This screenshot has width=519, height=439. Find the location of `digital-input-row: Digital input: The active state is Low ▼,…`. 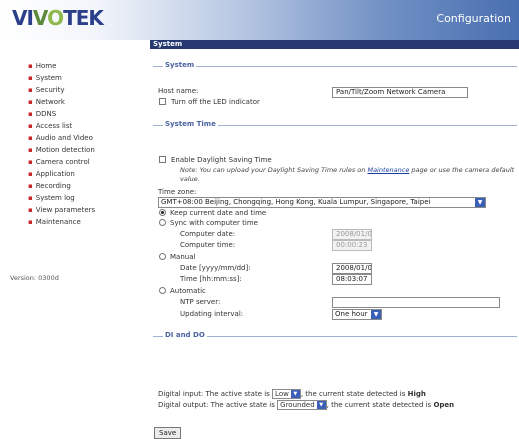

digital-input-row: Digital input: The active state is Low ▼,… is located at coordinates (292, 394).